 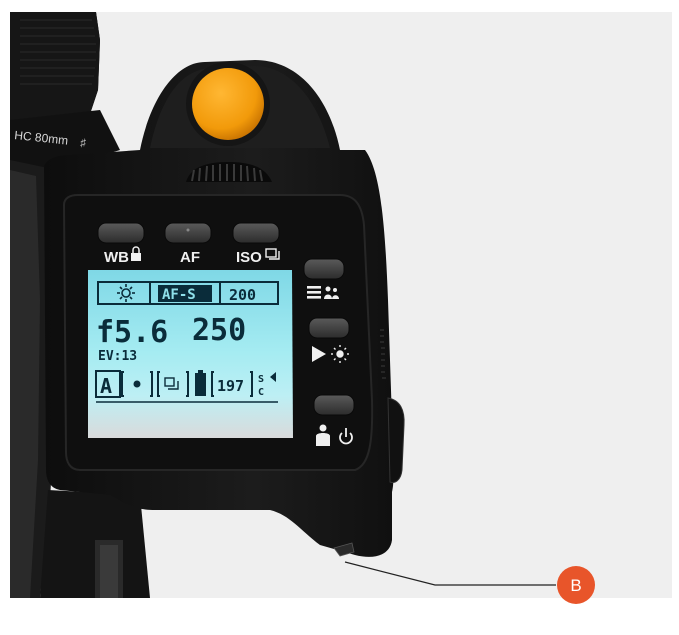 What do you see at coordinates (121, 233) in the screenshot?
I see `wb-button` at bounding box center [121, 233].